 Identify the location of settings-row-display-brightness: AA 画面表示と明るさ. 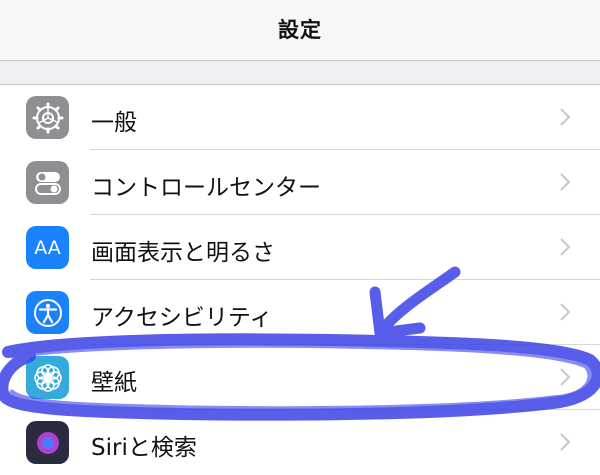
(300, 247).